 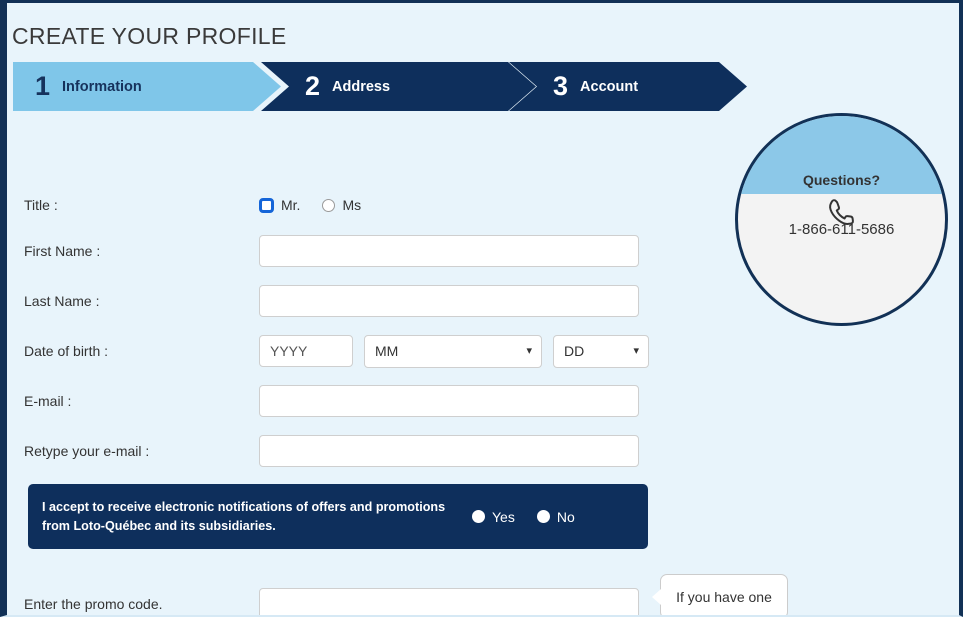 What do you see at coordinates (41, 205) in the screenshot?
I see `title-label: Title :` at bounding box center [41, 205].